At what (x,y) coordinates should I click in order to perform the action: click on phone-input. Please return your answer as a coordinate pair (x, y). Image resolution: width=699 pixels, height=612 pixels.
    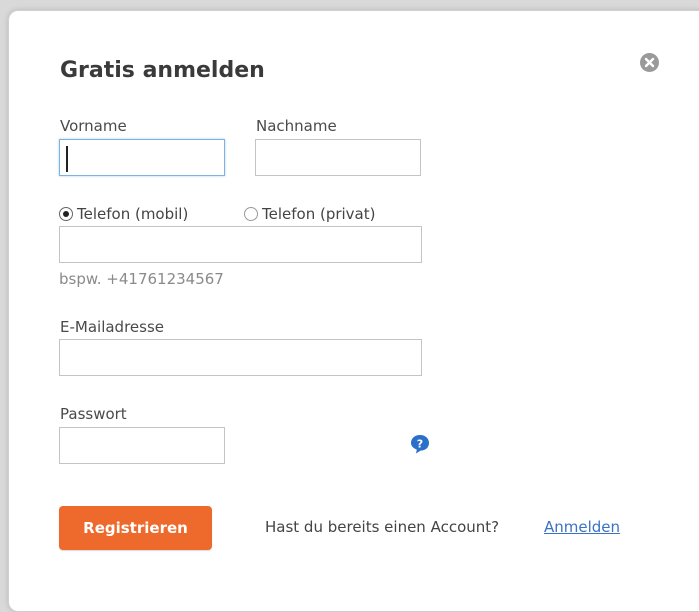
    Looking at the image, I should click on (240, 244).